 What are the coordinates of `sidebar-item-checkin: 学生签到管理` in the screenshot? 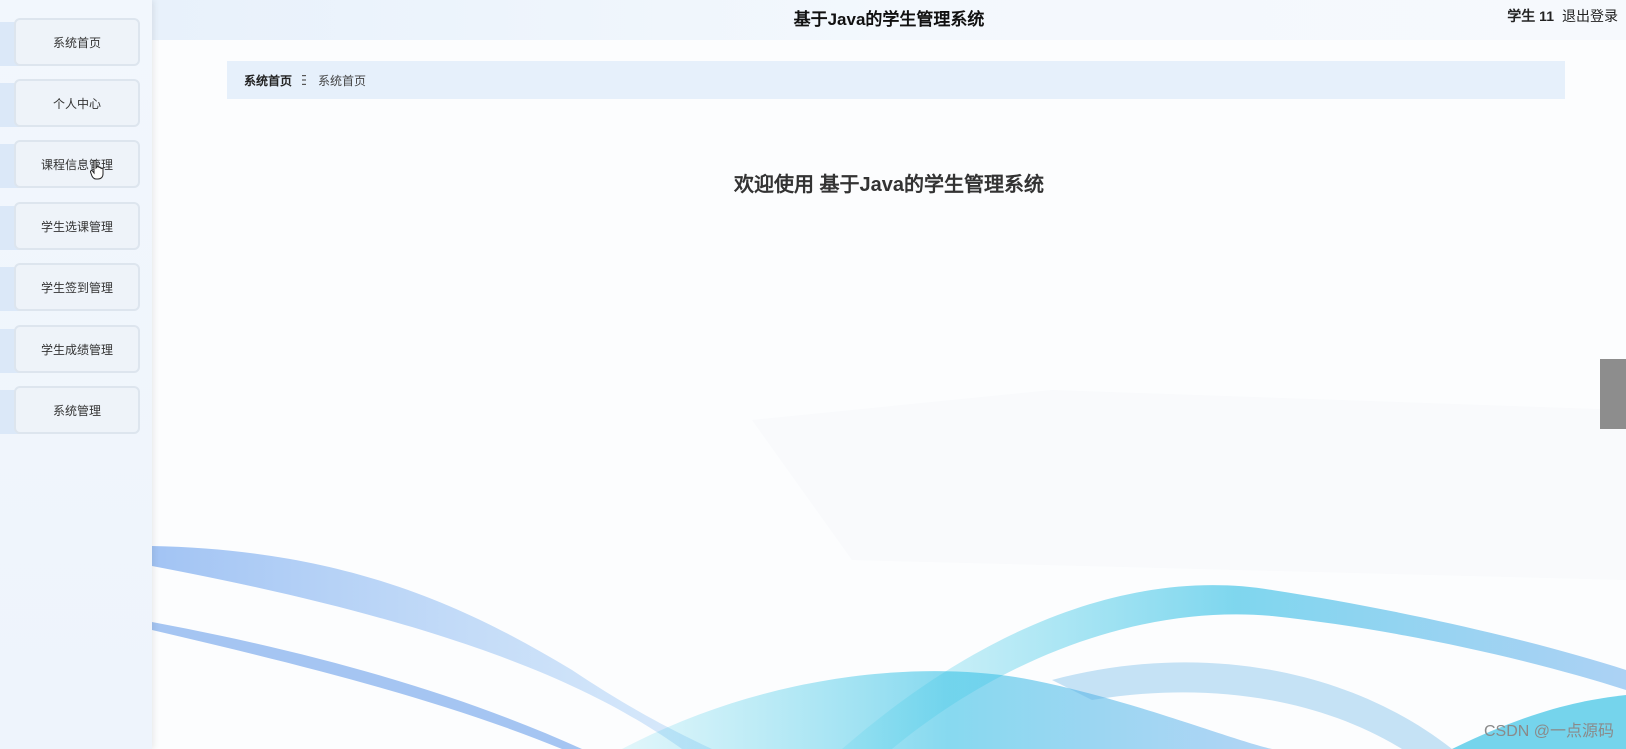 It's located at (70, 287).